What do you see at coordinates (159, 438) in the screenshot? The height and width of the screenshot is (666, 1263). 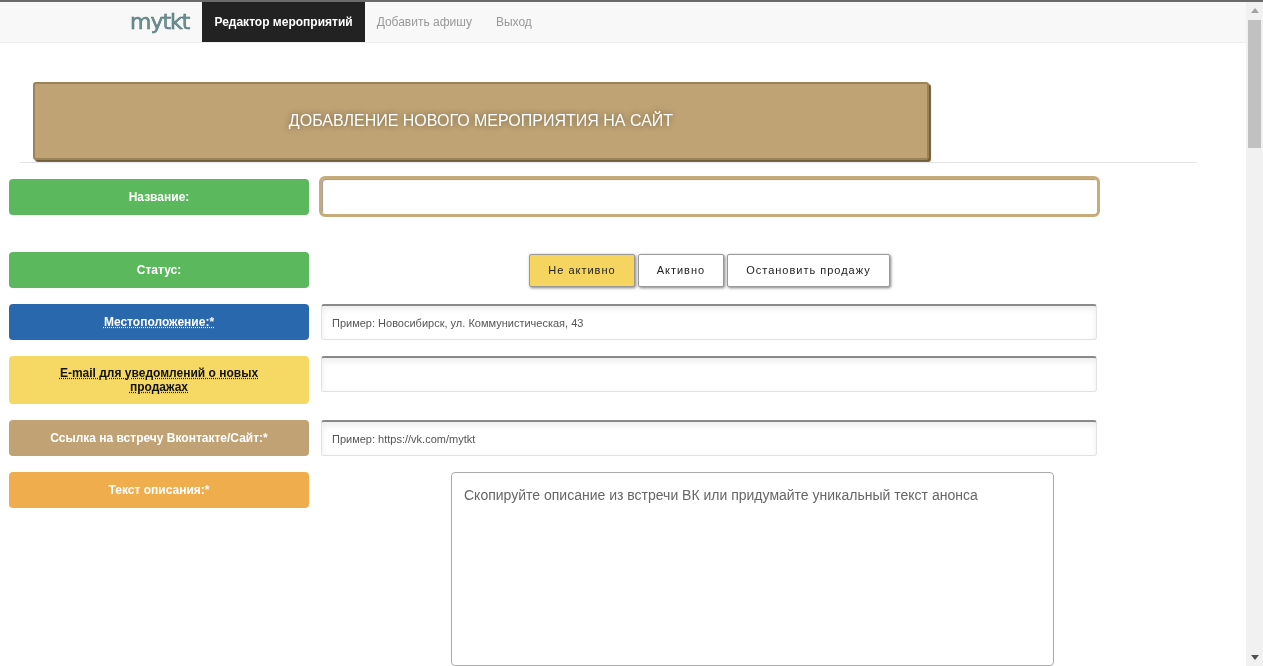 I see `field-label: Ссылка на встречу Вконтакте/Сайт:*` at bounding box center [159, 438].